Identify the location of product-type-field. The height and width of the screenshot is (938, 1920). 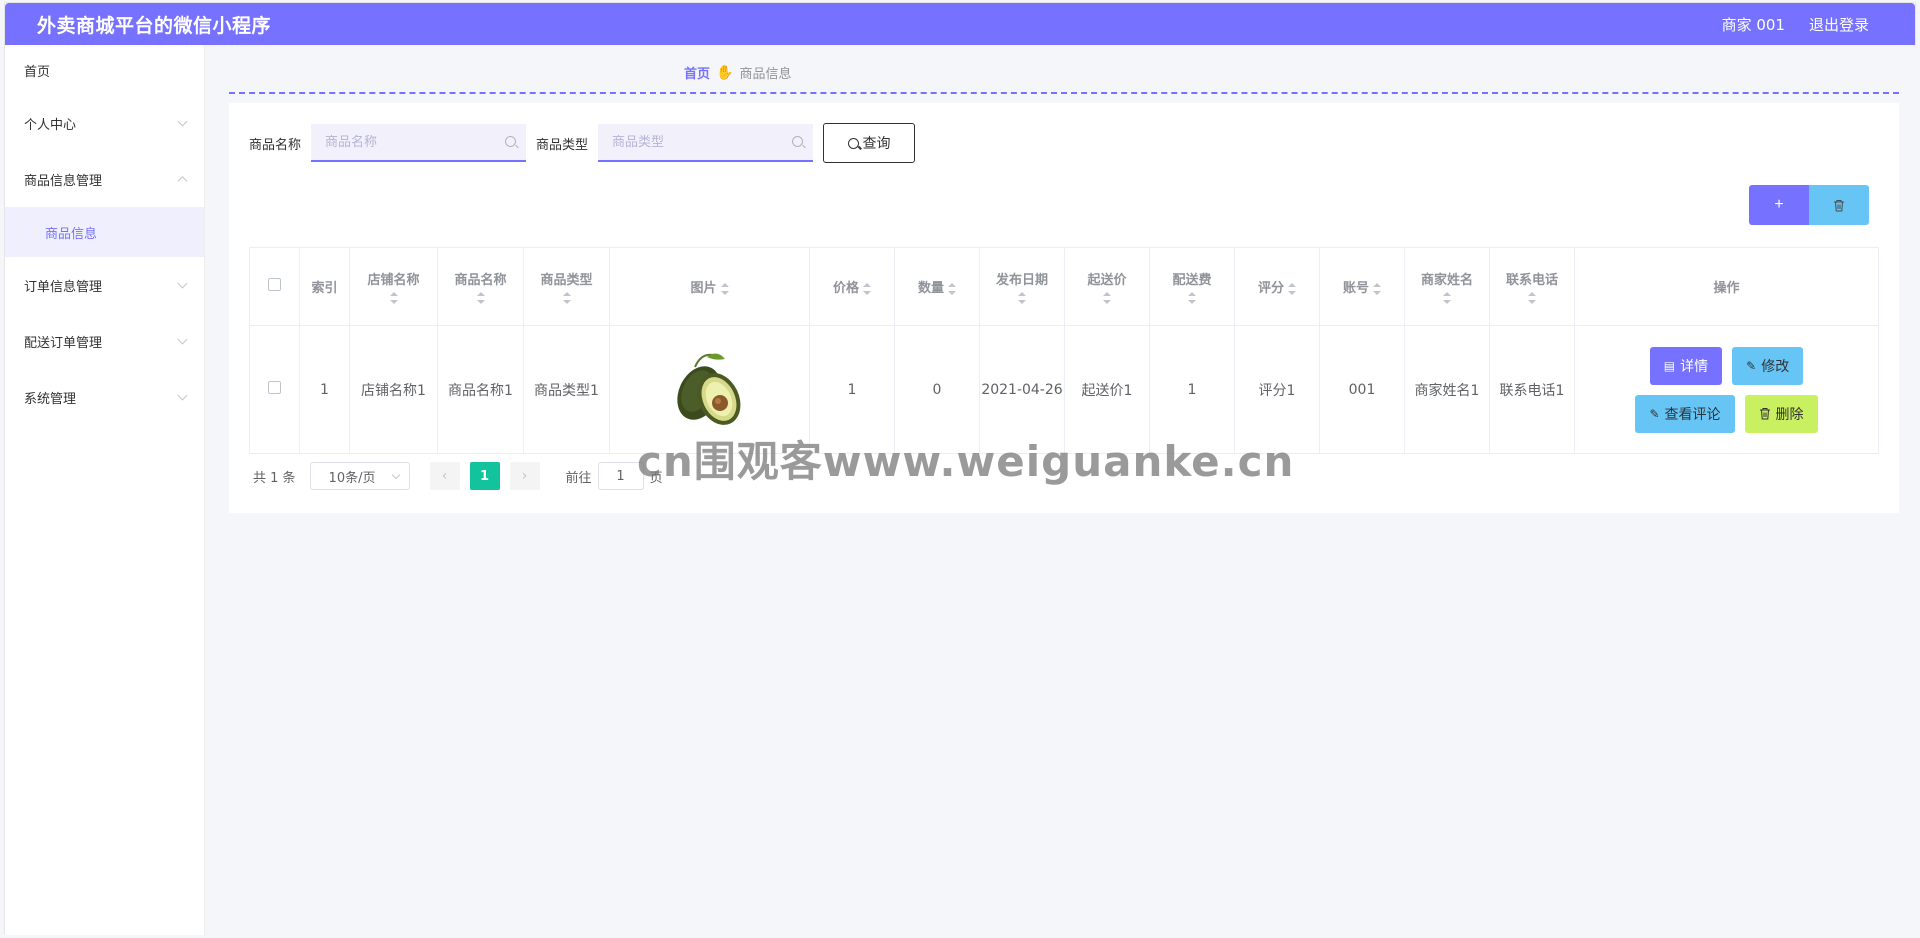
(706, 143).